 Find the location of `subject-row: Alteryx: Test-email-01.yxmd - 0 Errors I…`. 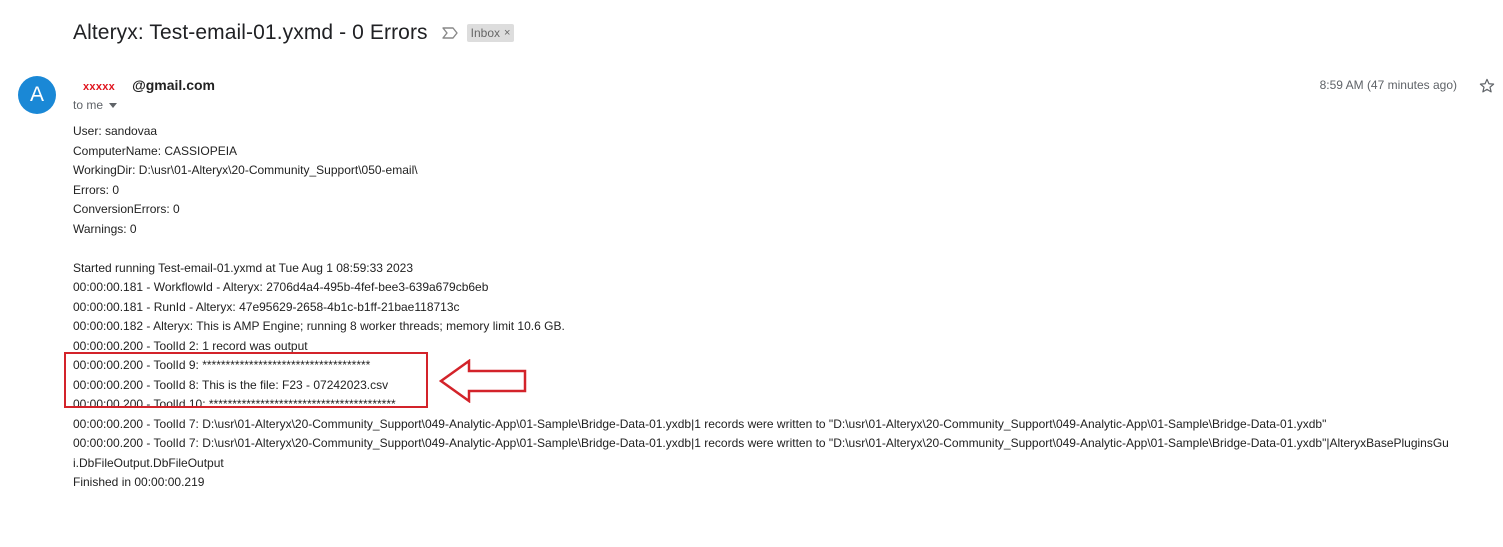

subject-row: Alteryx: Test-email-01.yxmd - 0 Errors I… is located at coordinates (294, 33).